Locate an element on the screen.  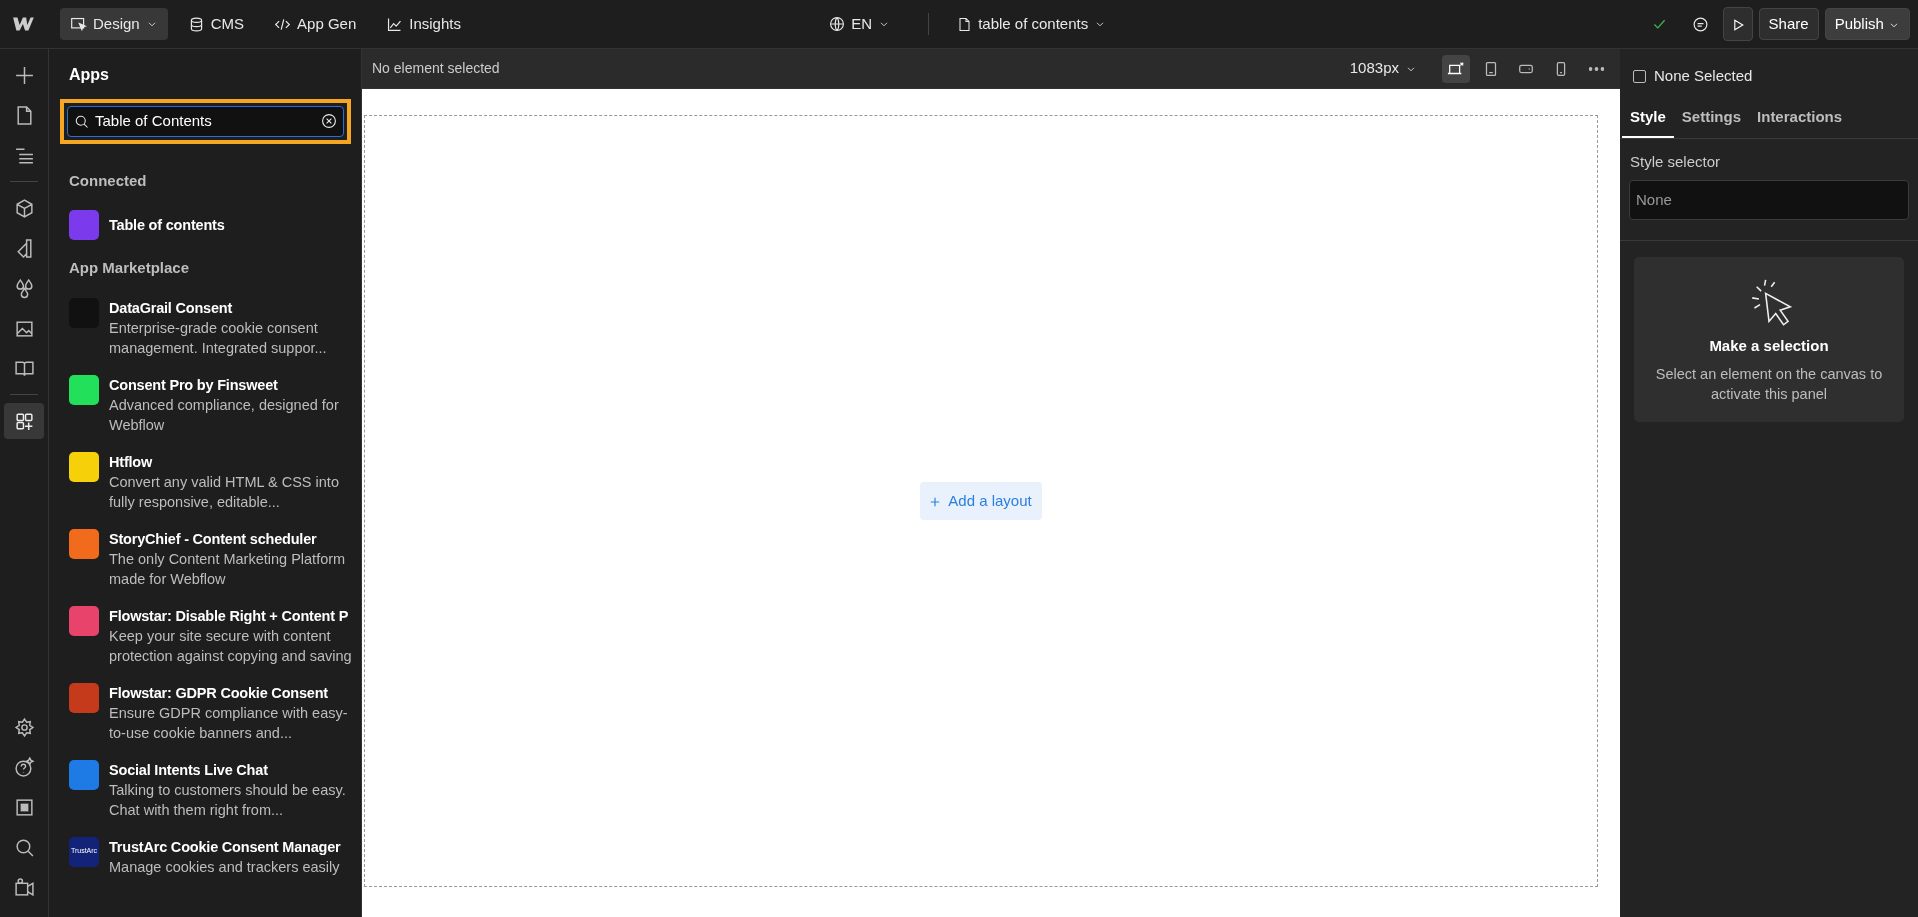
comment-icon is located at coordinates (1700, 24).